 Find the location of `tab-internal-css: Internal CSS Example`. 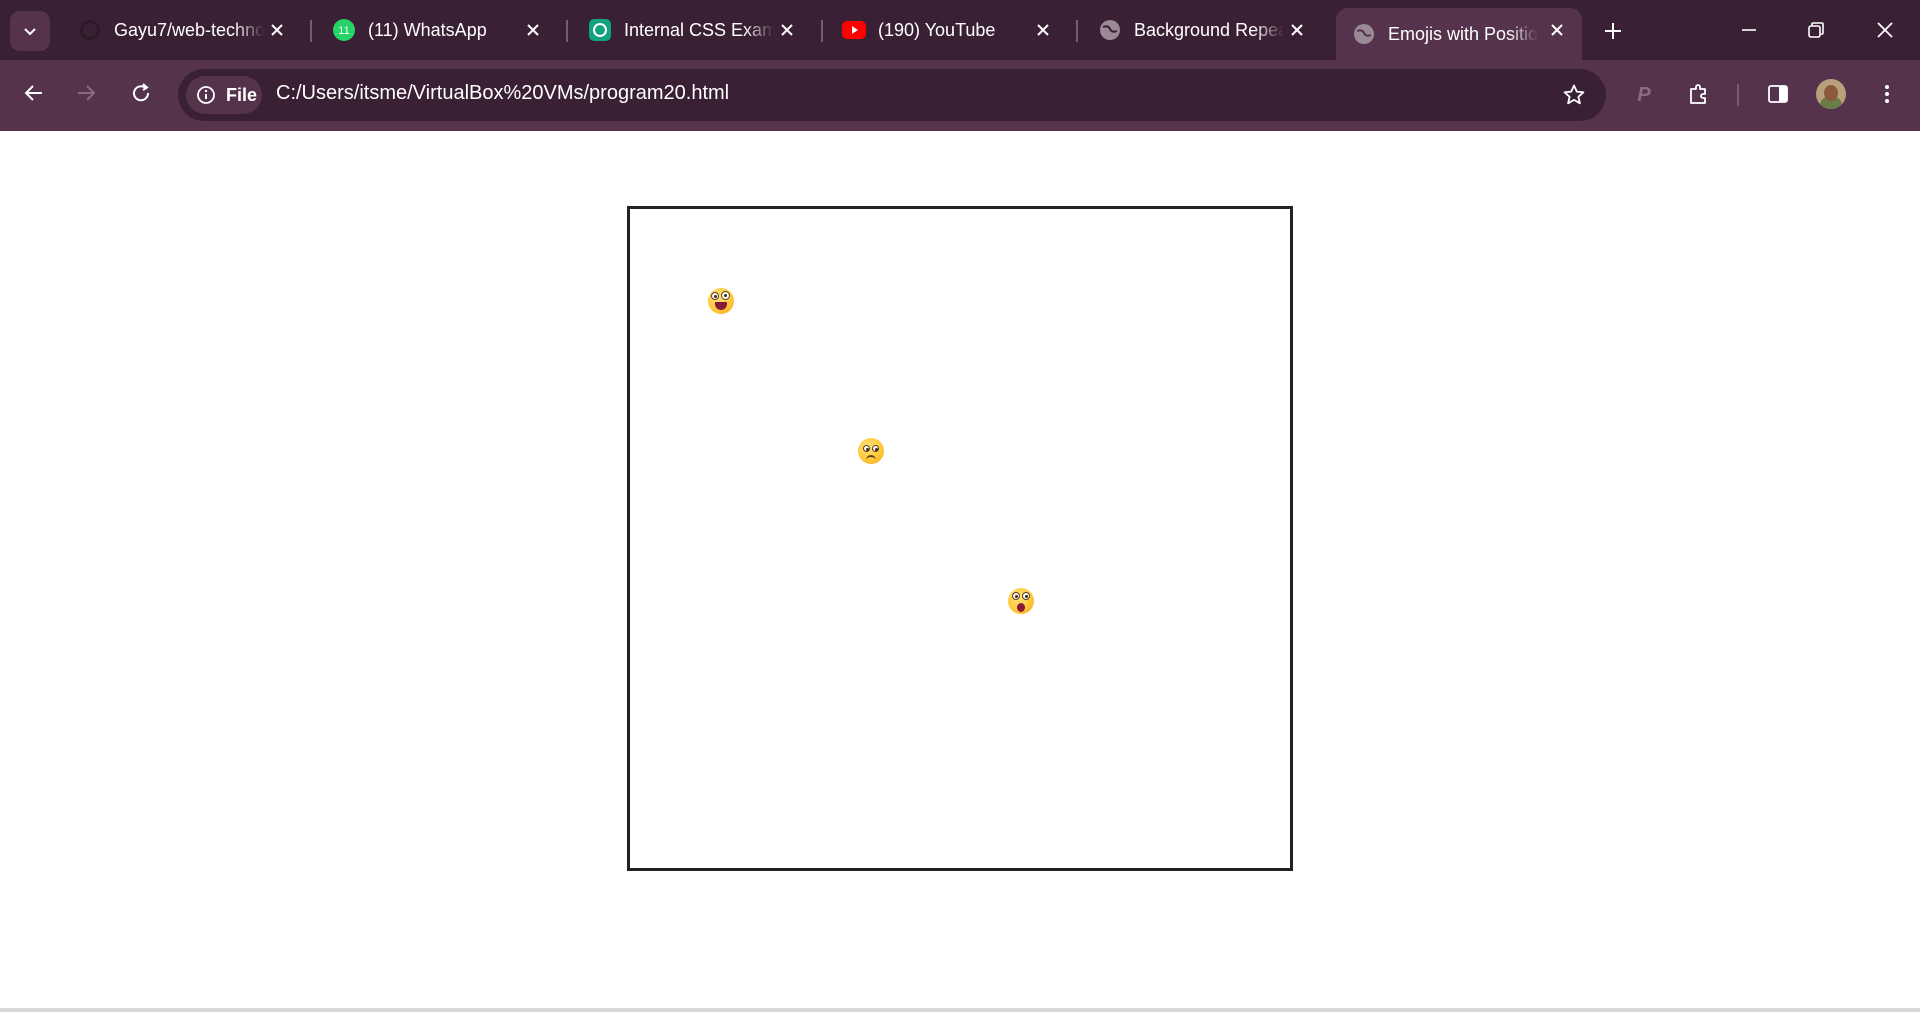

tab-internal-css: Internal CSS Example is located at coordinates (692, 30).